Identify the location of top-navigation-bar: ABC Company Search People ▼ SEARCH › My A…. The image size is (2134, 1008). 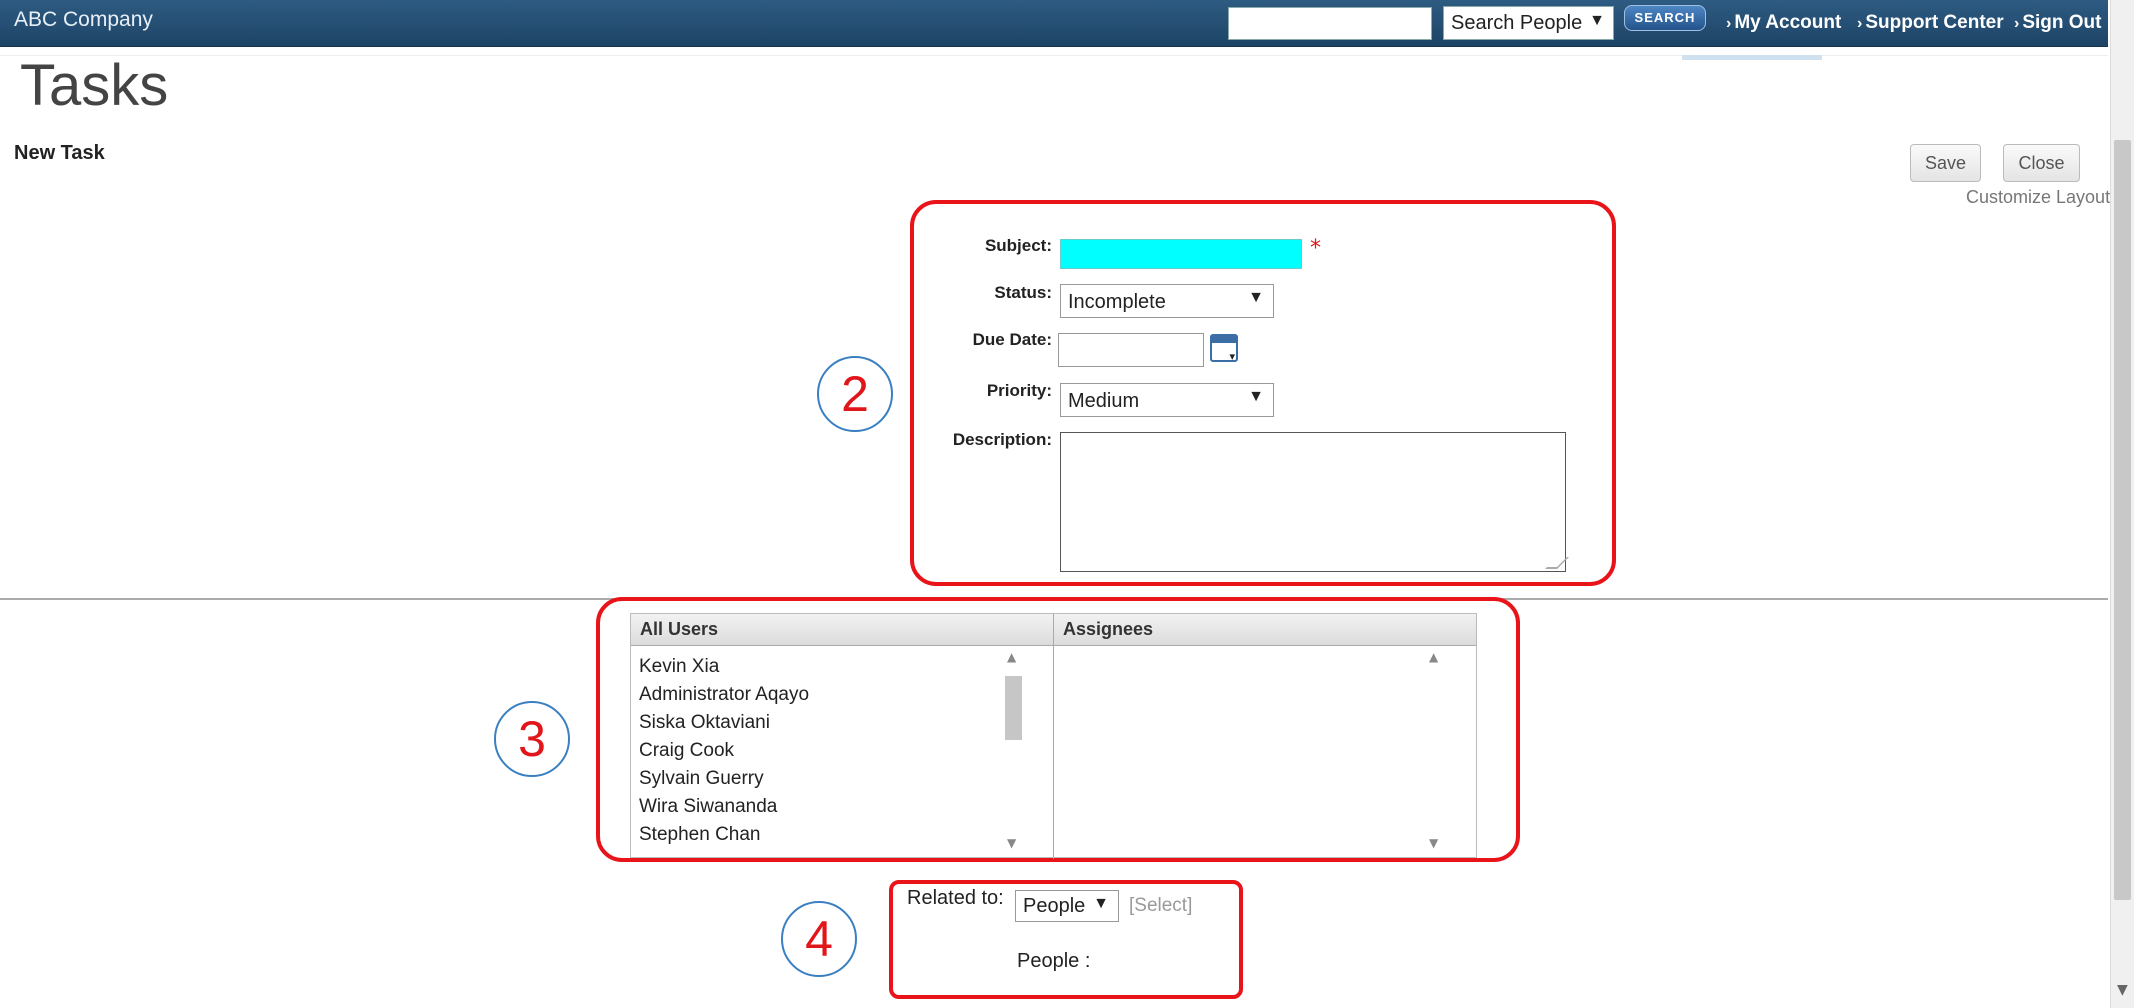
(1054, 23).